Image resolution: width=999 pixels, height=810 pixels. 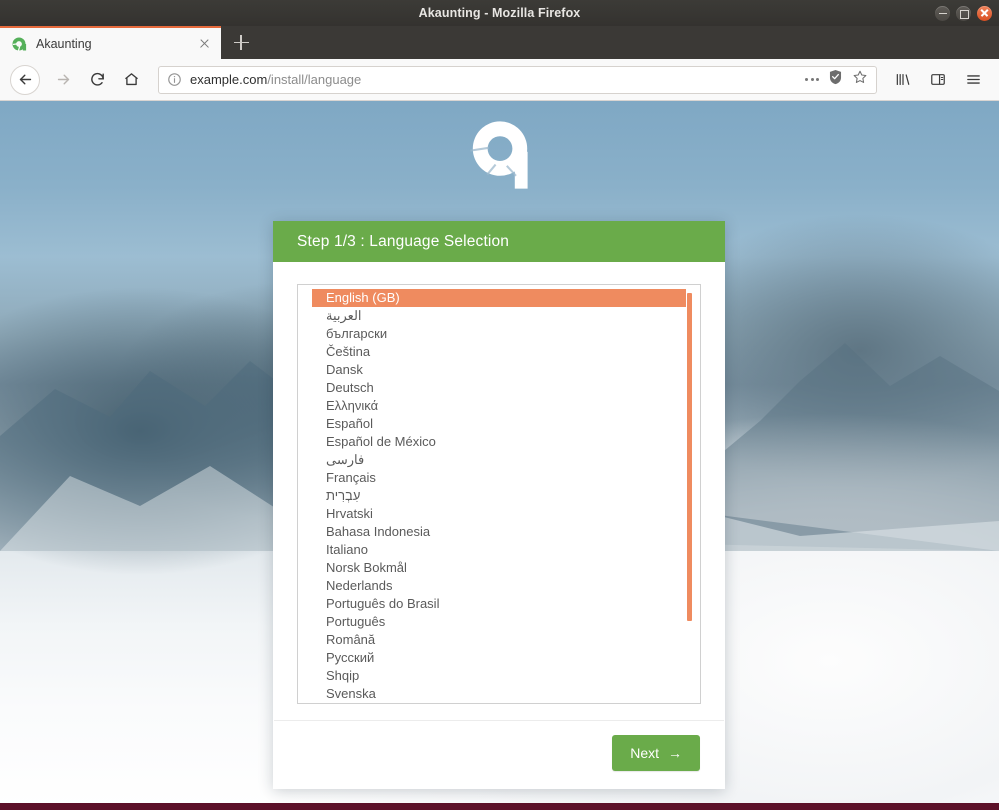 What do you see at coordinates (63, 80) in the screenshot?
I see `forward-arrow-icon` at bounding box center [63, 80].